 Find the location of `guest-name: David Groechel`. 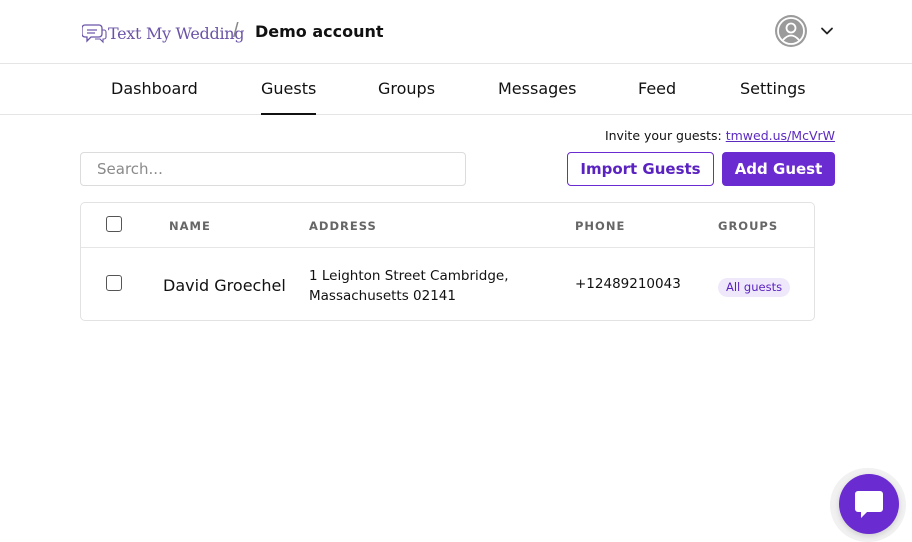

guest-name: David Groechel is located at coordinates (224, 285).